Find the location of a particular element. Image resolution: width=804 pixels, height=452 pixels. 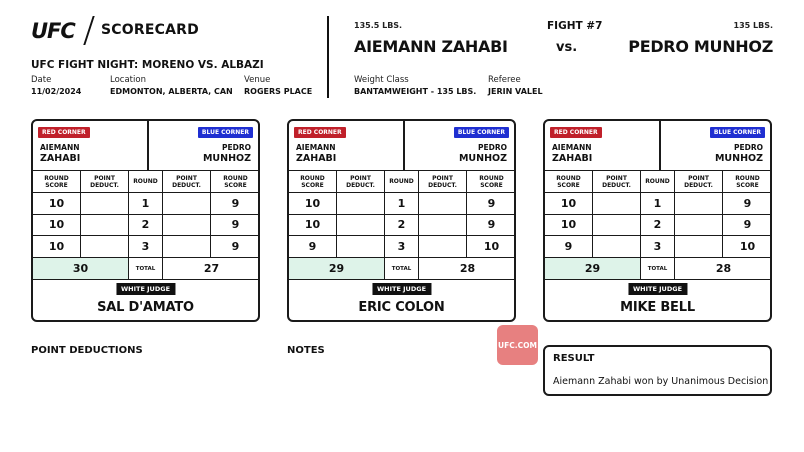

blue-fighter-weight: 135 LBS. is located at coordinates (753, 25).